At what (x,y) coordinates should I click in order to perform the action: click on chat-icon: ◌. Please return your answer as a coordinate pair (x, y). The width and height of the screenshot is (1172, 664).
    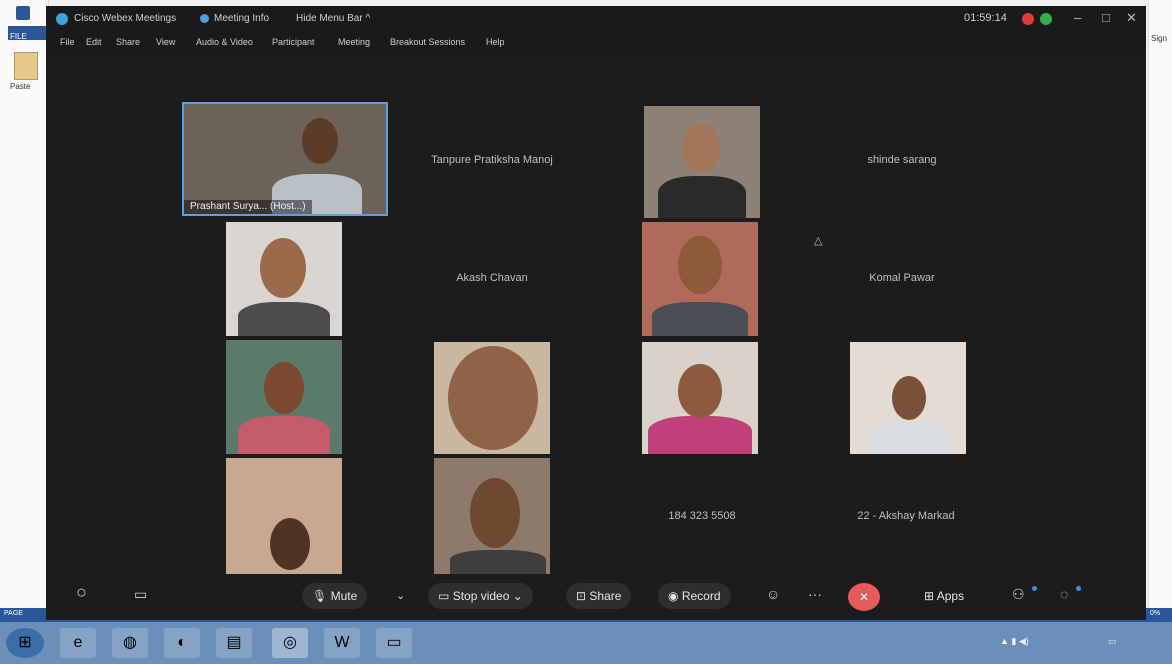
    Looking at the image, I should click on (1064, 594).